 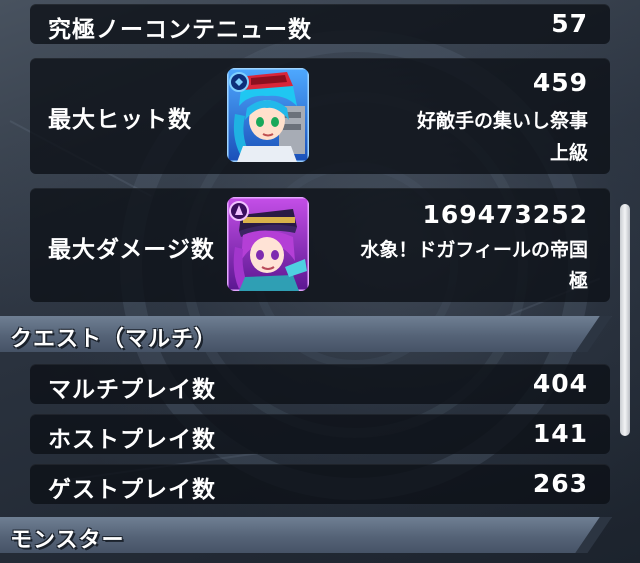 I want to click on quest-difficulty: 上級, so click(x=568, y=153).